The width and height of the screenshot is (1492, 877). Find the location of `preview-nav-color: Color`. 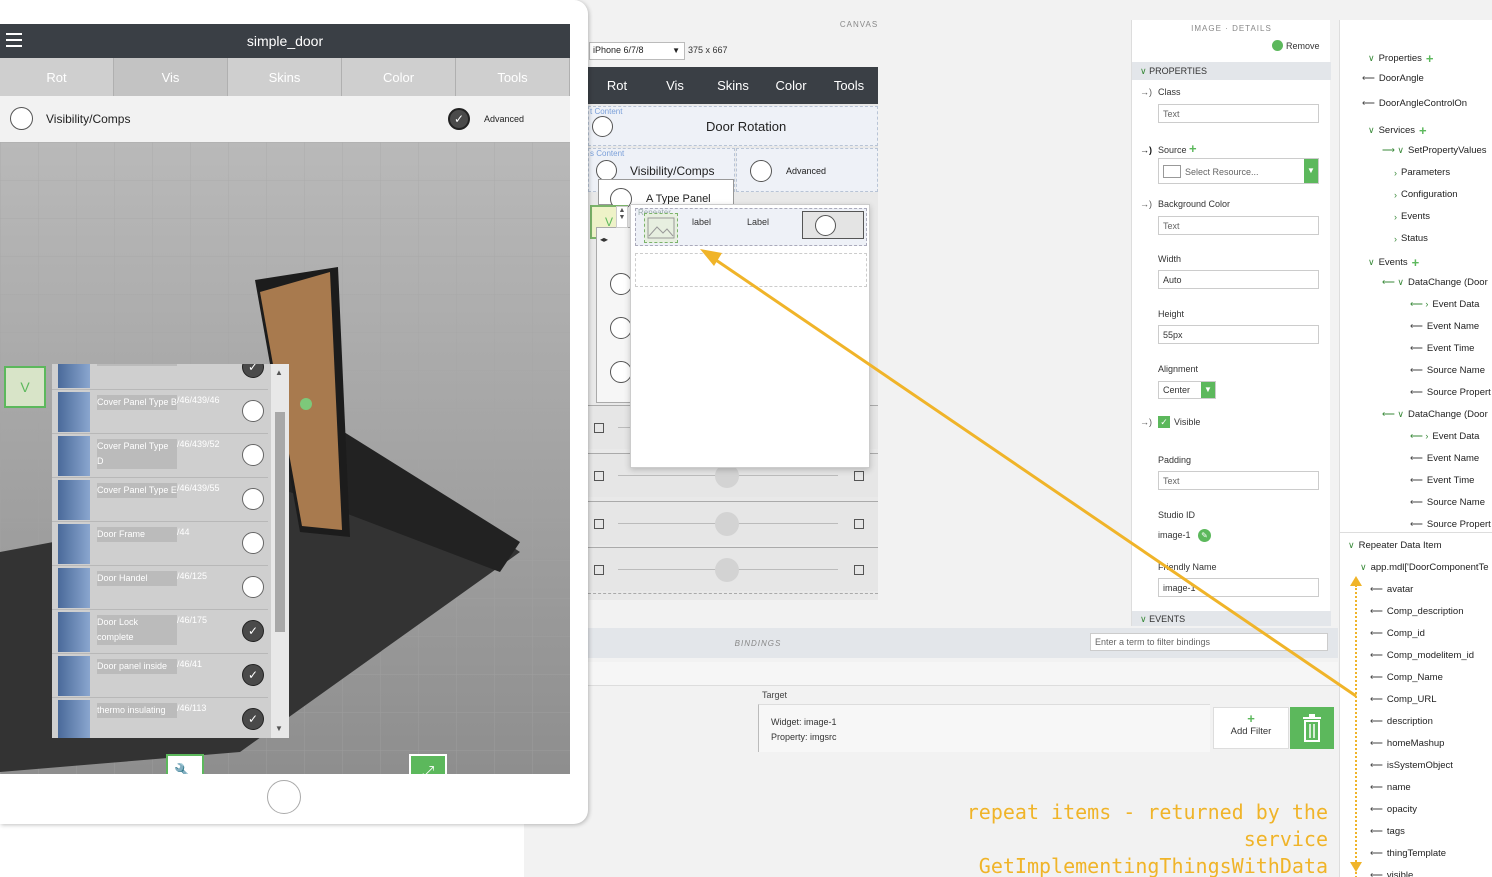

preview-nav-color: Color is located at coordinates (791, 85).